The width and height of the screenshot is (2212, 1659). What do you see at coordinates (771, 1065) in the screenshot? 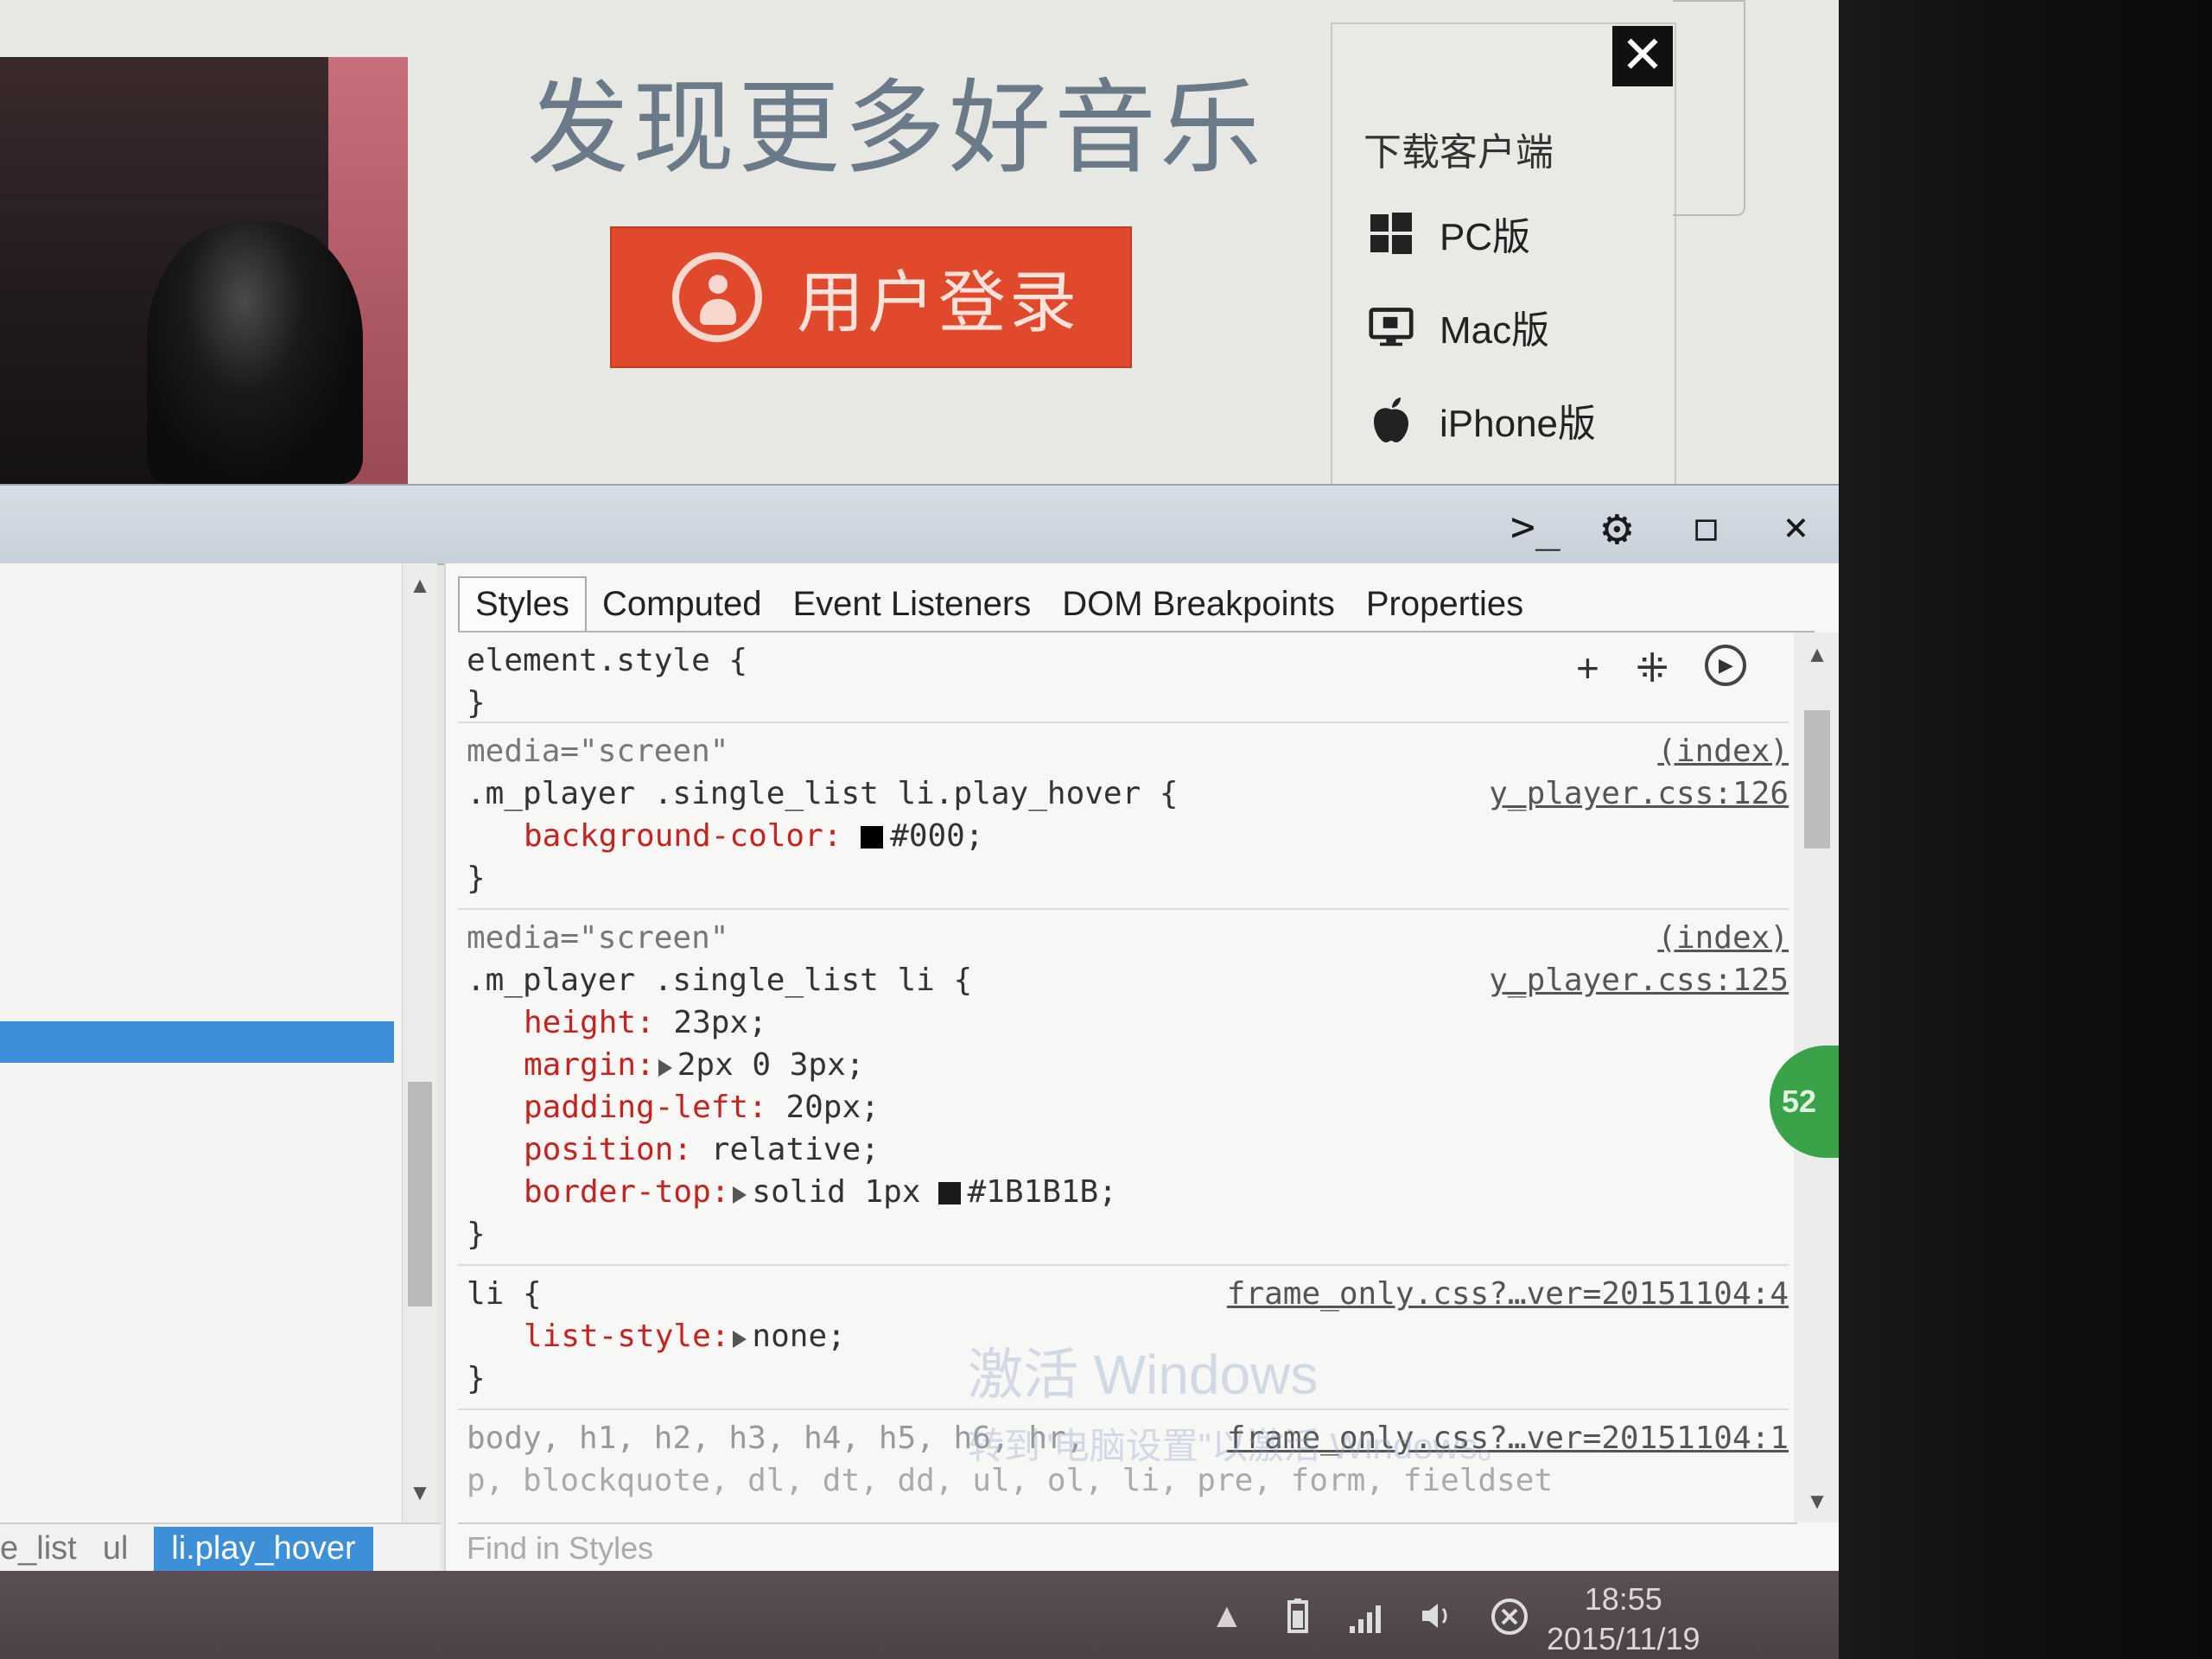
I see `property-value: 2px 0 3px;` at bounding box center [771, 1065].